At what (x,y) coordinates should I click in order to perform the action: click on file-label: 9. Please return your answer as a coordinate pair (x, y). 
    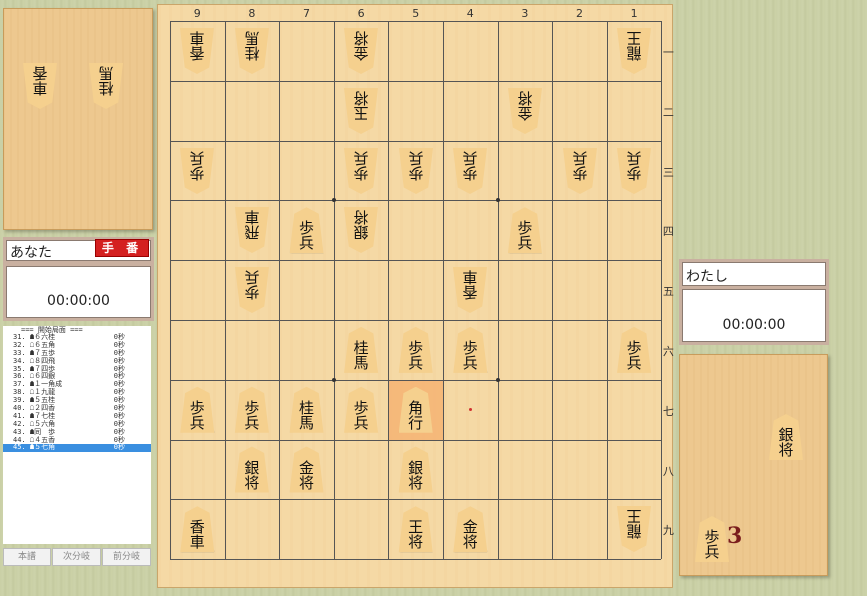
    Looking at the image, I should click on (197, 13).